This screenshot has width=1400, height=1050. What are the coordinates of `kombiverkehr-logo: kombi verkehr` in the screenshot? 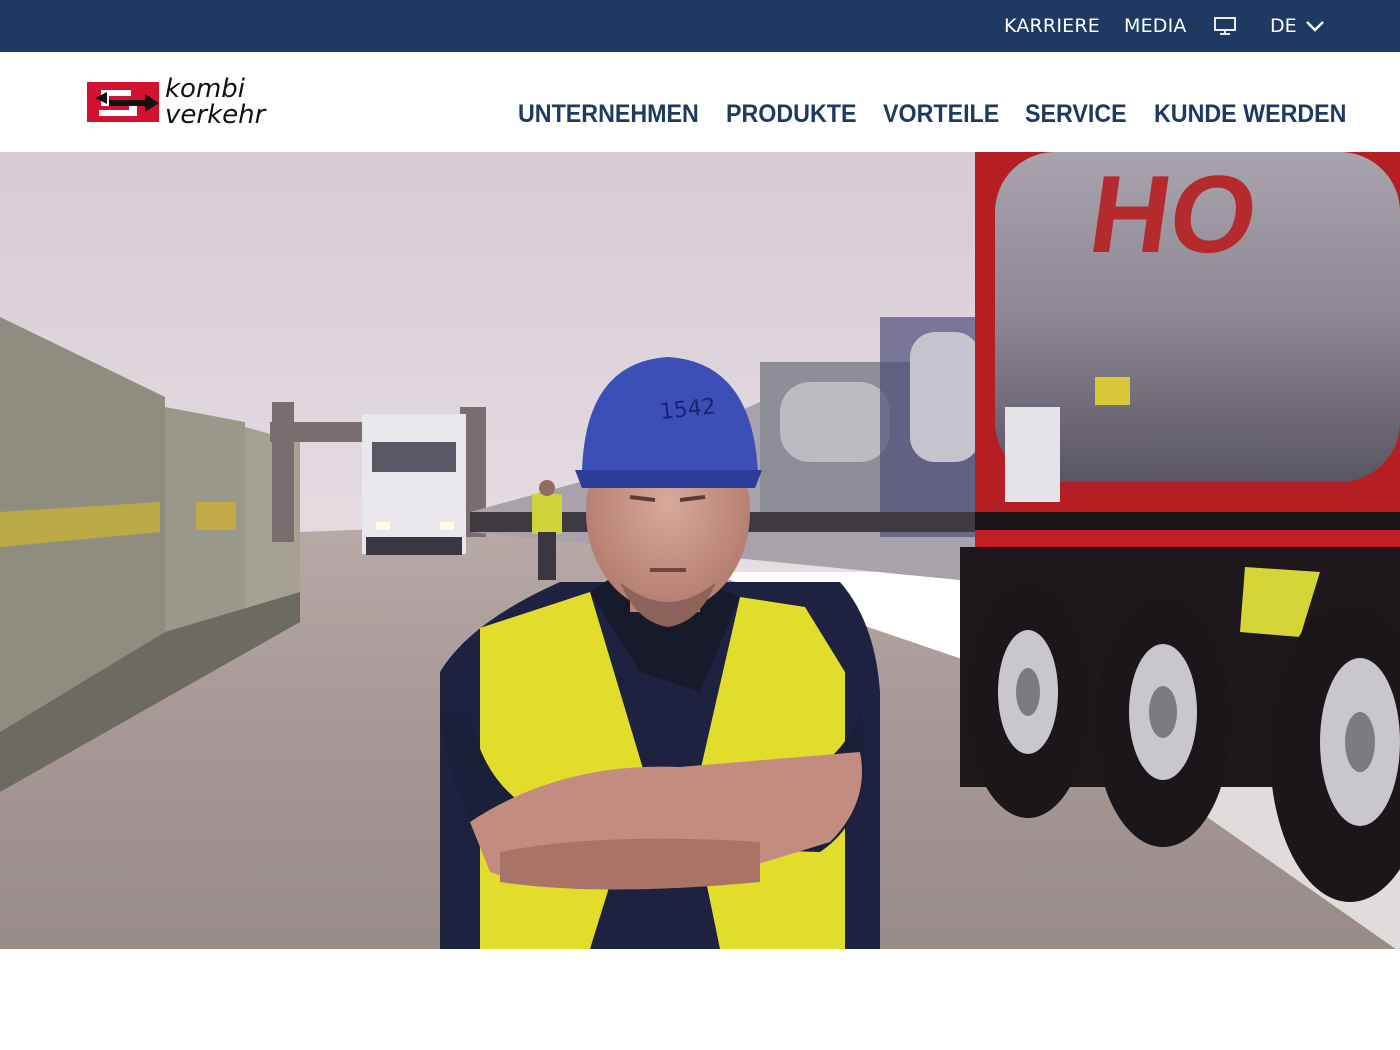 It's located at (182, 102).